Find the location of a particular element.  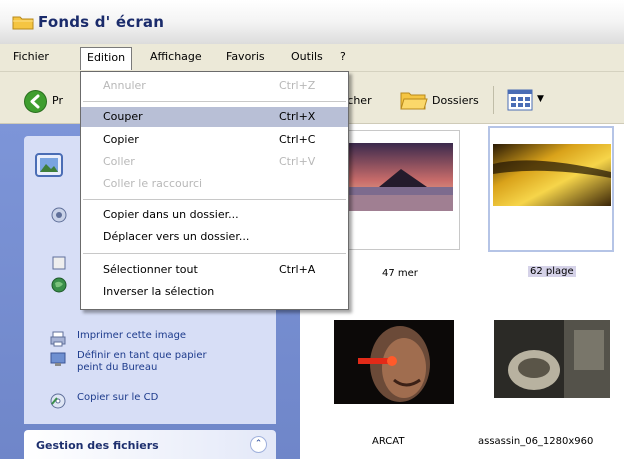

collapse-chevron-icon: ⌃ is located at coordinates (258, 444).